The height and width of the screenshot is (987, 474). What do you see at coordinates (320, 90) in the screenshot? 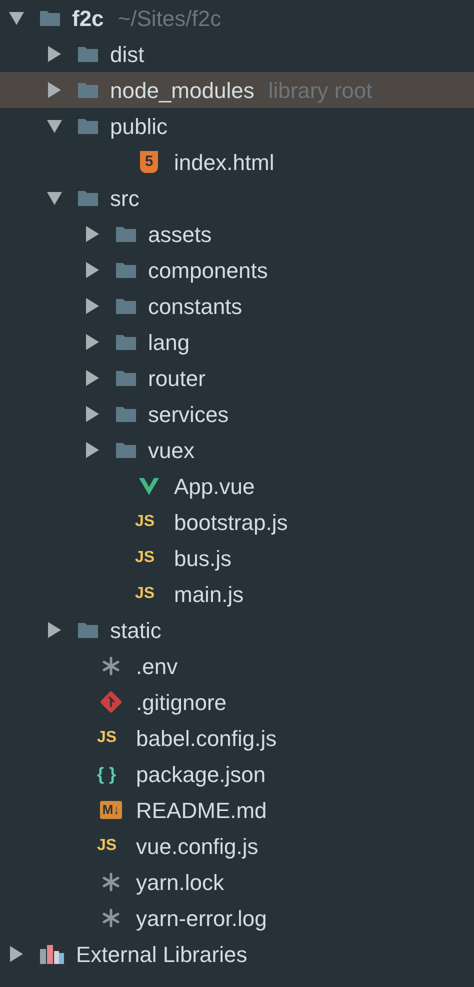
I see `item-hint: library root` at bounding box center [320, 90].